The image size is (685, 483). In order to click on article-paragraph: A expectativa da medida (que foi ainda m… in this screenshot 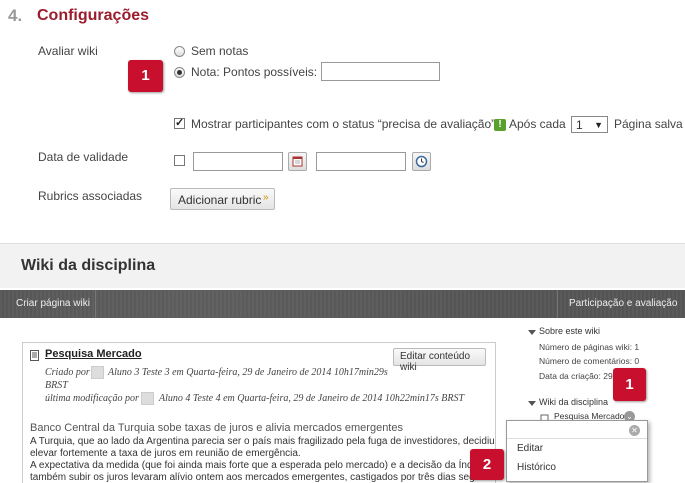, I will do `click(262, 465)`.